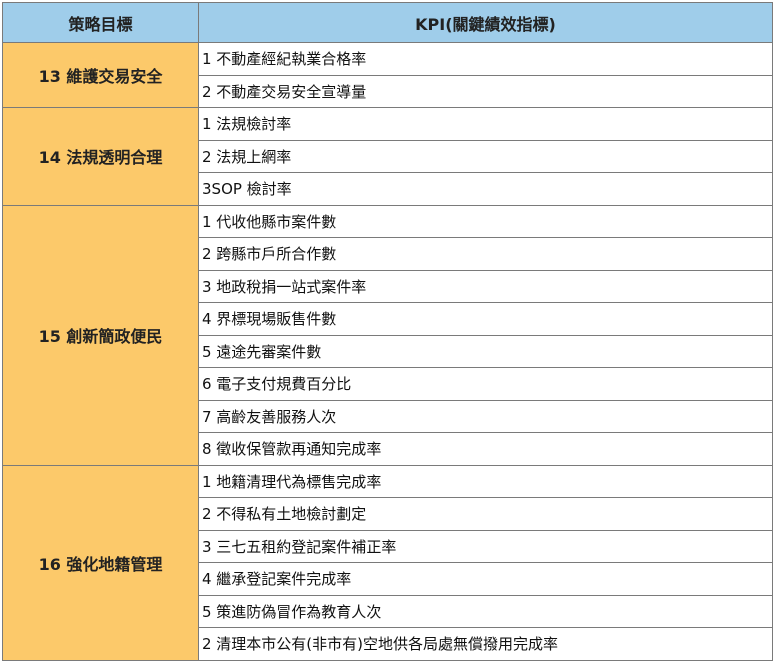 The width and height of the screenshot is (774, 661). What do you see at coordinates (485, 91) in the screenshot?
I see `kpi-cell: 2 不動產交易安全宣導量` at bounding box center [485, 91].